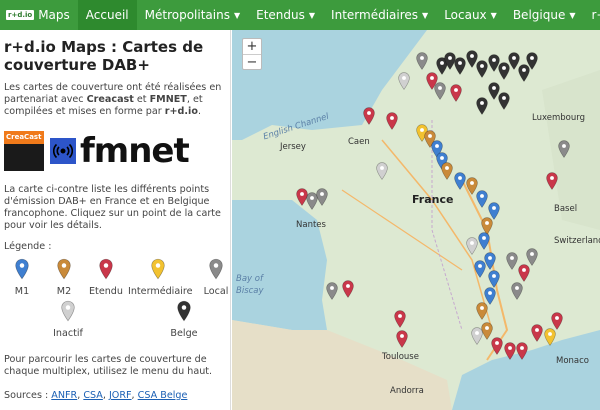 The height and width of the screenshot is (410, 600). Describe the element at coordinates (285, 15) in the screenshot. I see `nav-etendus: Etendus ▼` at that location.